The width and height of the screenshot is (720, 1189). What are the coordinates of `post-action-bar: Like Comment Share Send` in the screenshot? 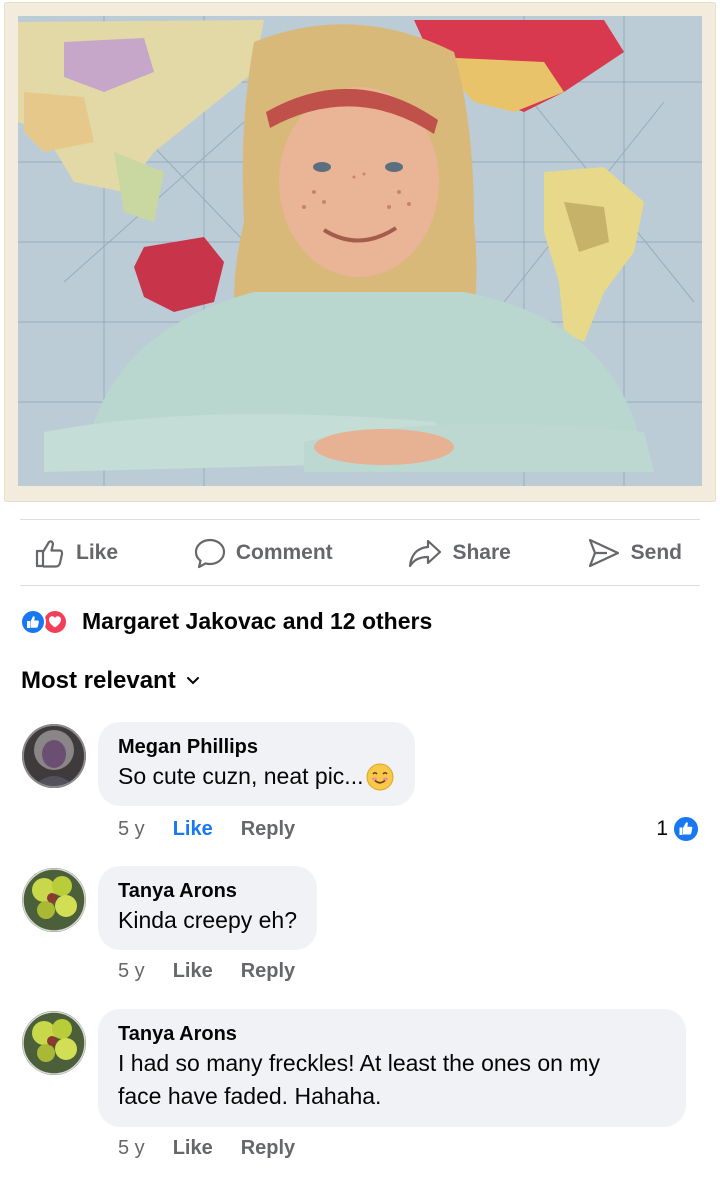 It's located at (360, 552).